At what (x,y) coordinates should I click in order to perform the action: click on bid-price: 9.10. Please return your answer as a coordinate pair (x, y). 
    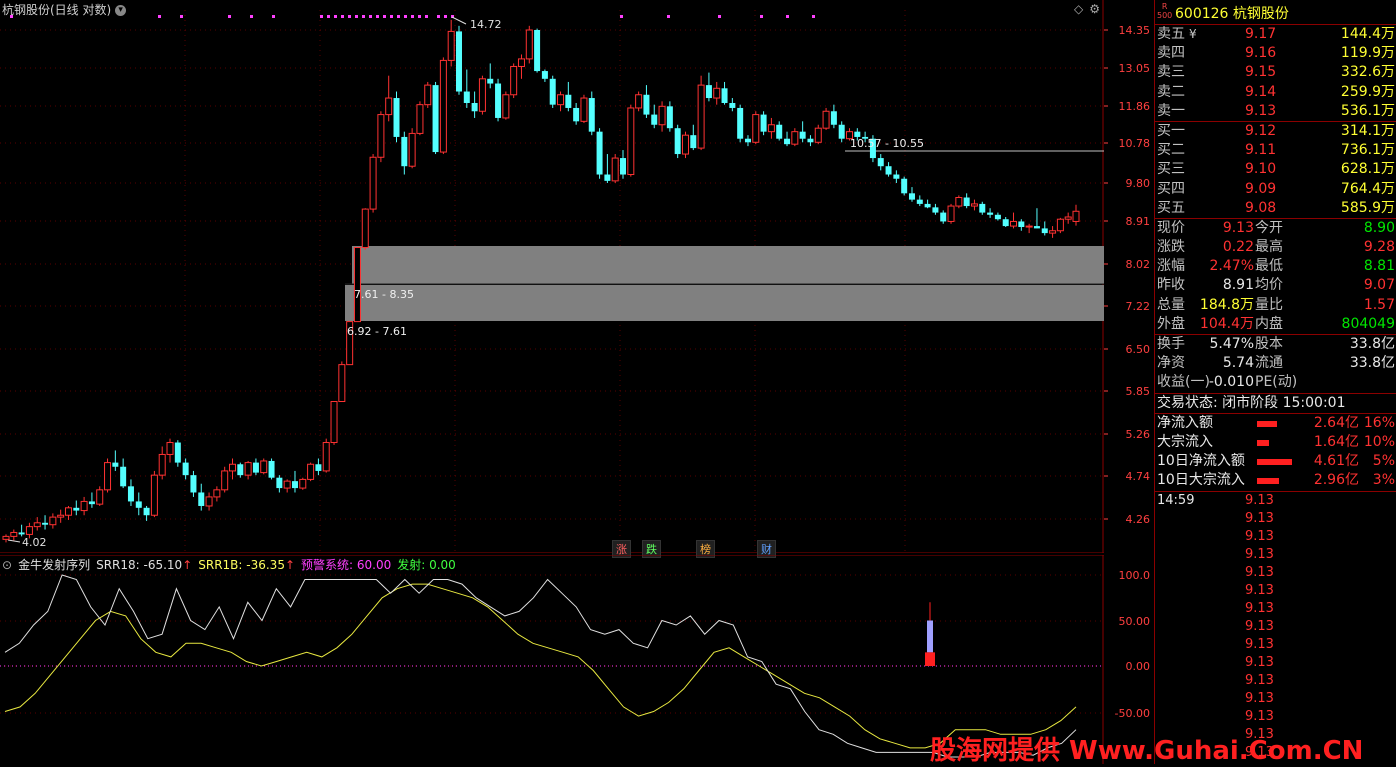
    Looking at the image, I should click on (1261, 169).